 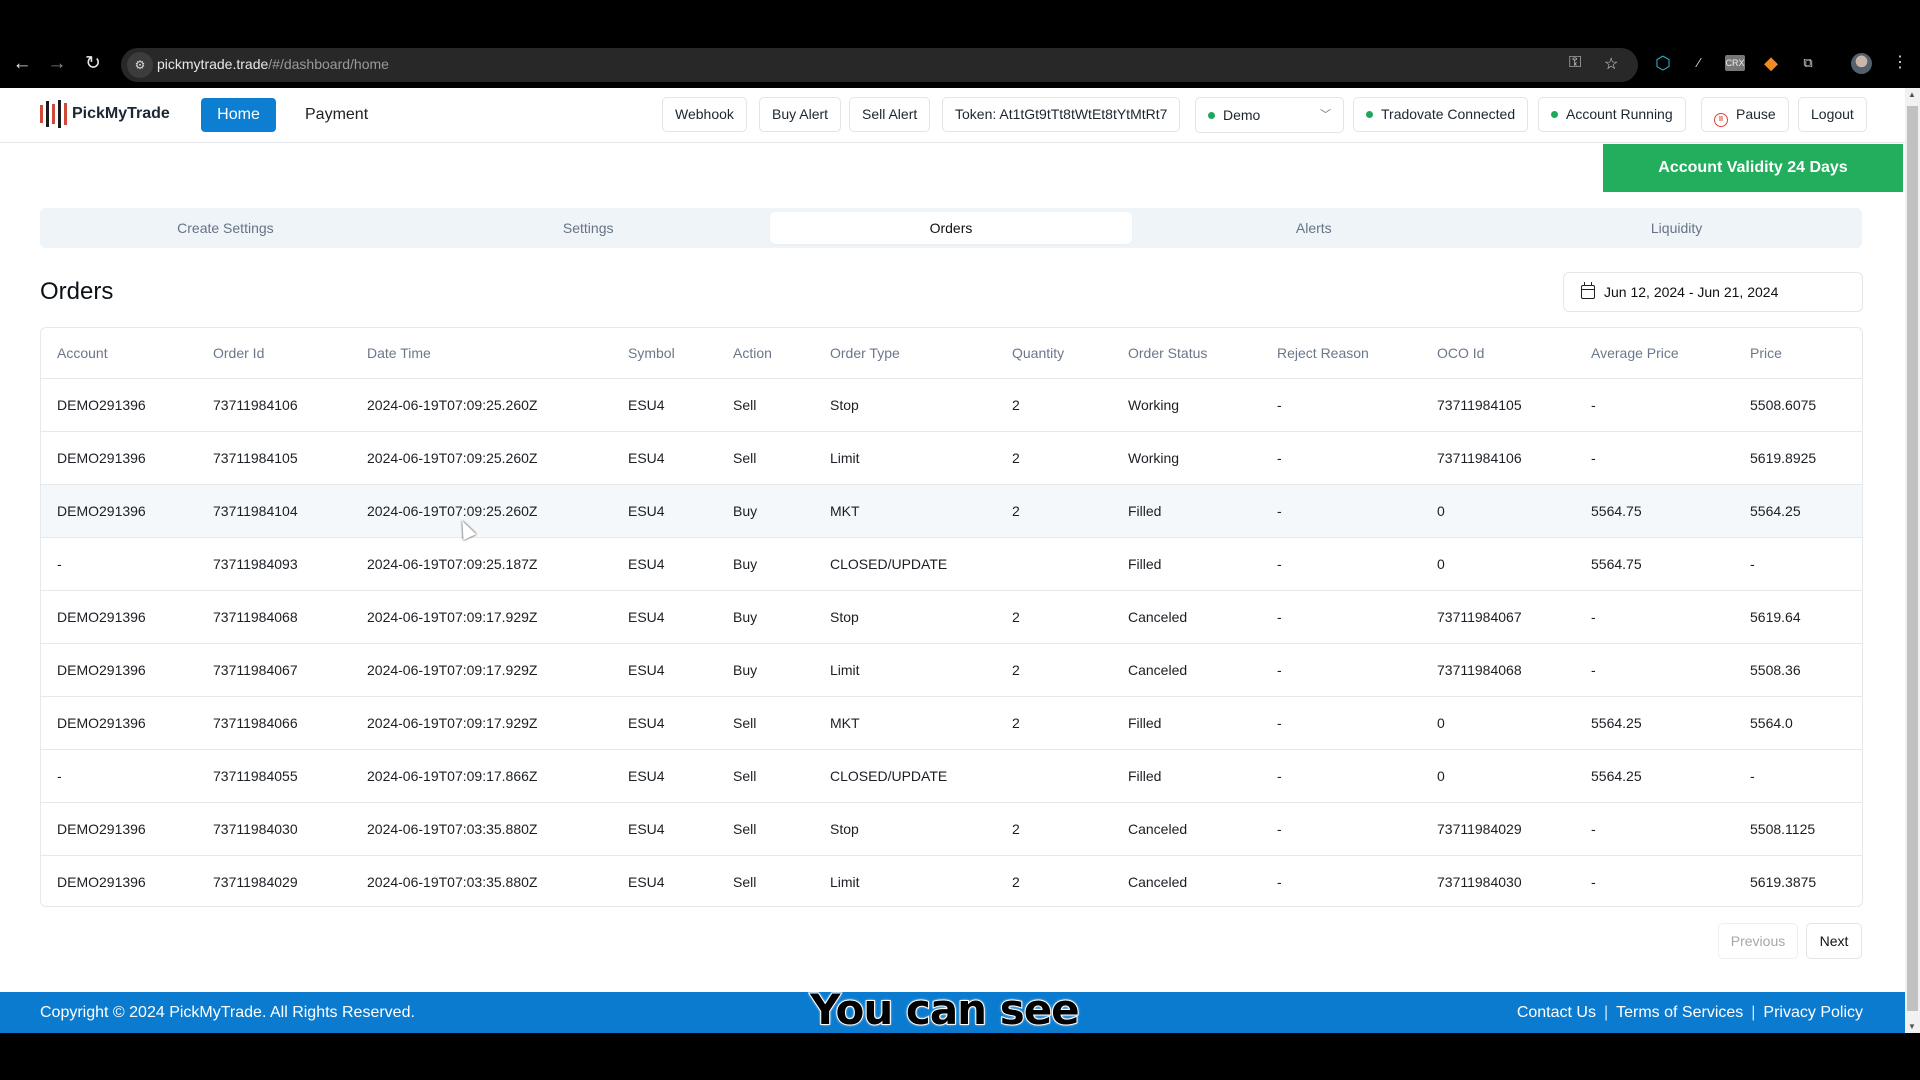 What do you see at coordinates (1654, 511) in the screenshot?
I see `cell-average-price: 5564.75` at bounding box center [1654, 511].